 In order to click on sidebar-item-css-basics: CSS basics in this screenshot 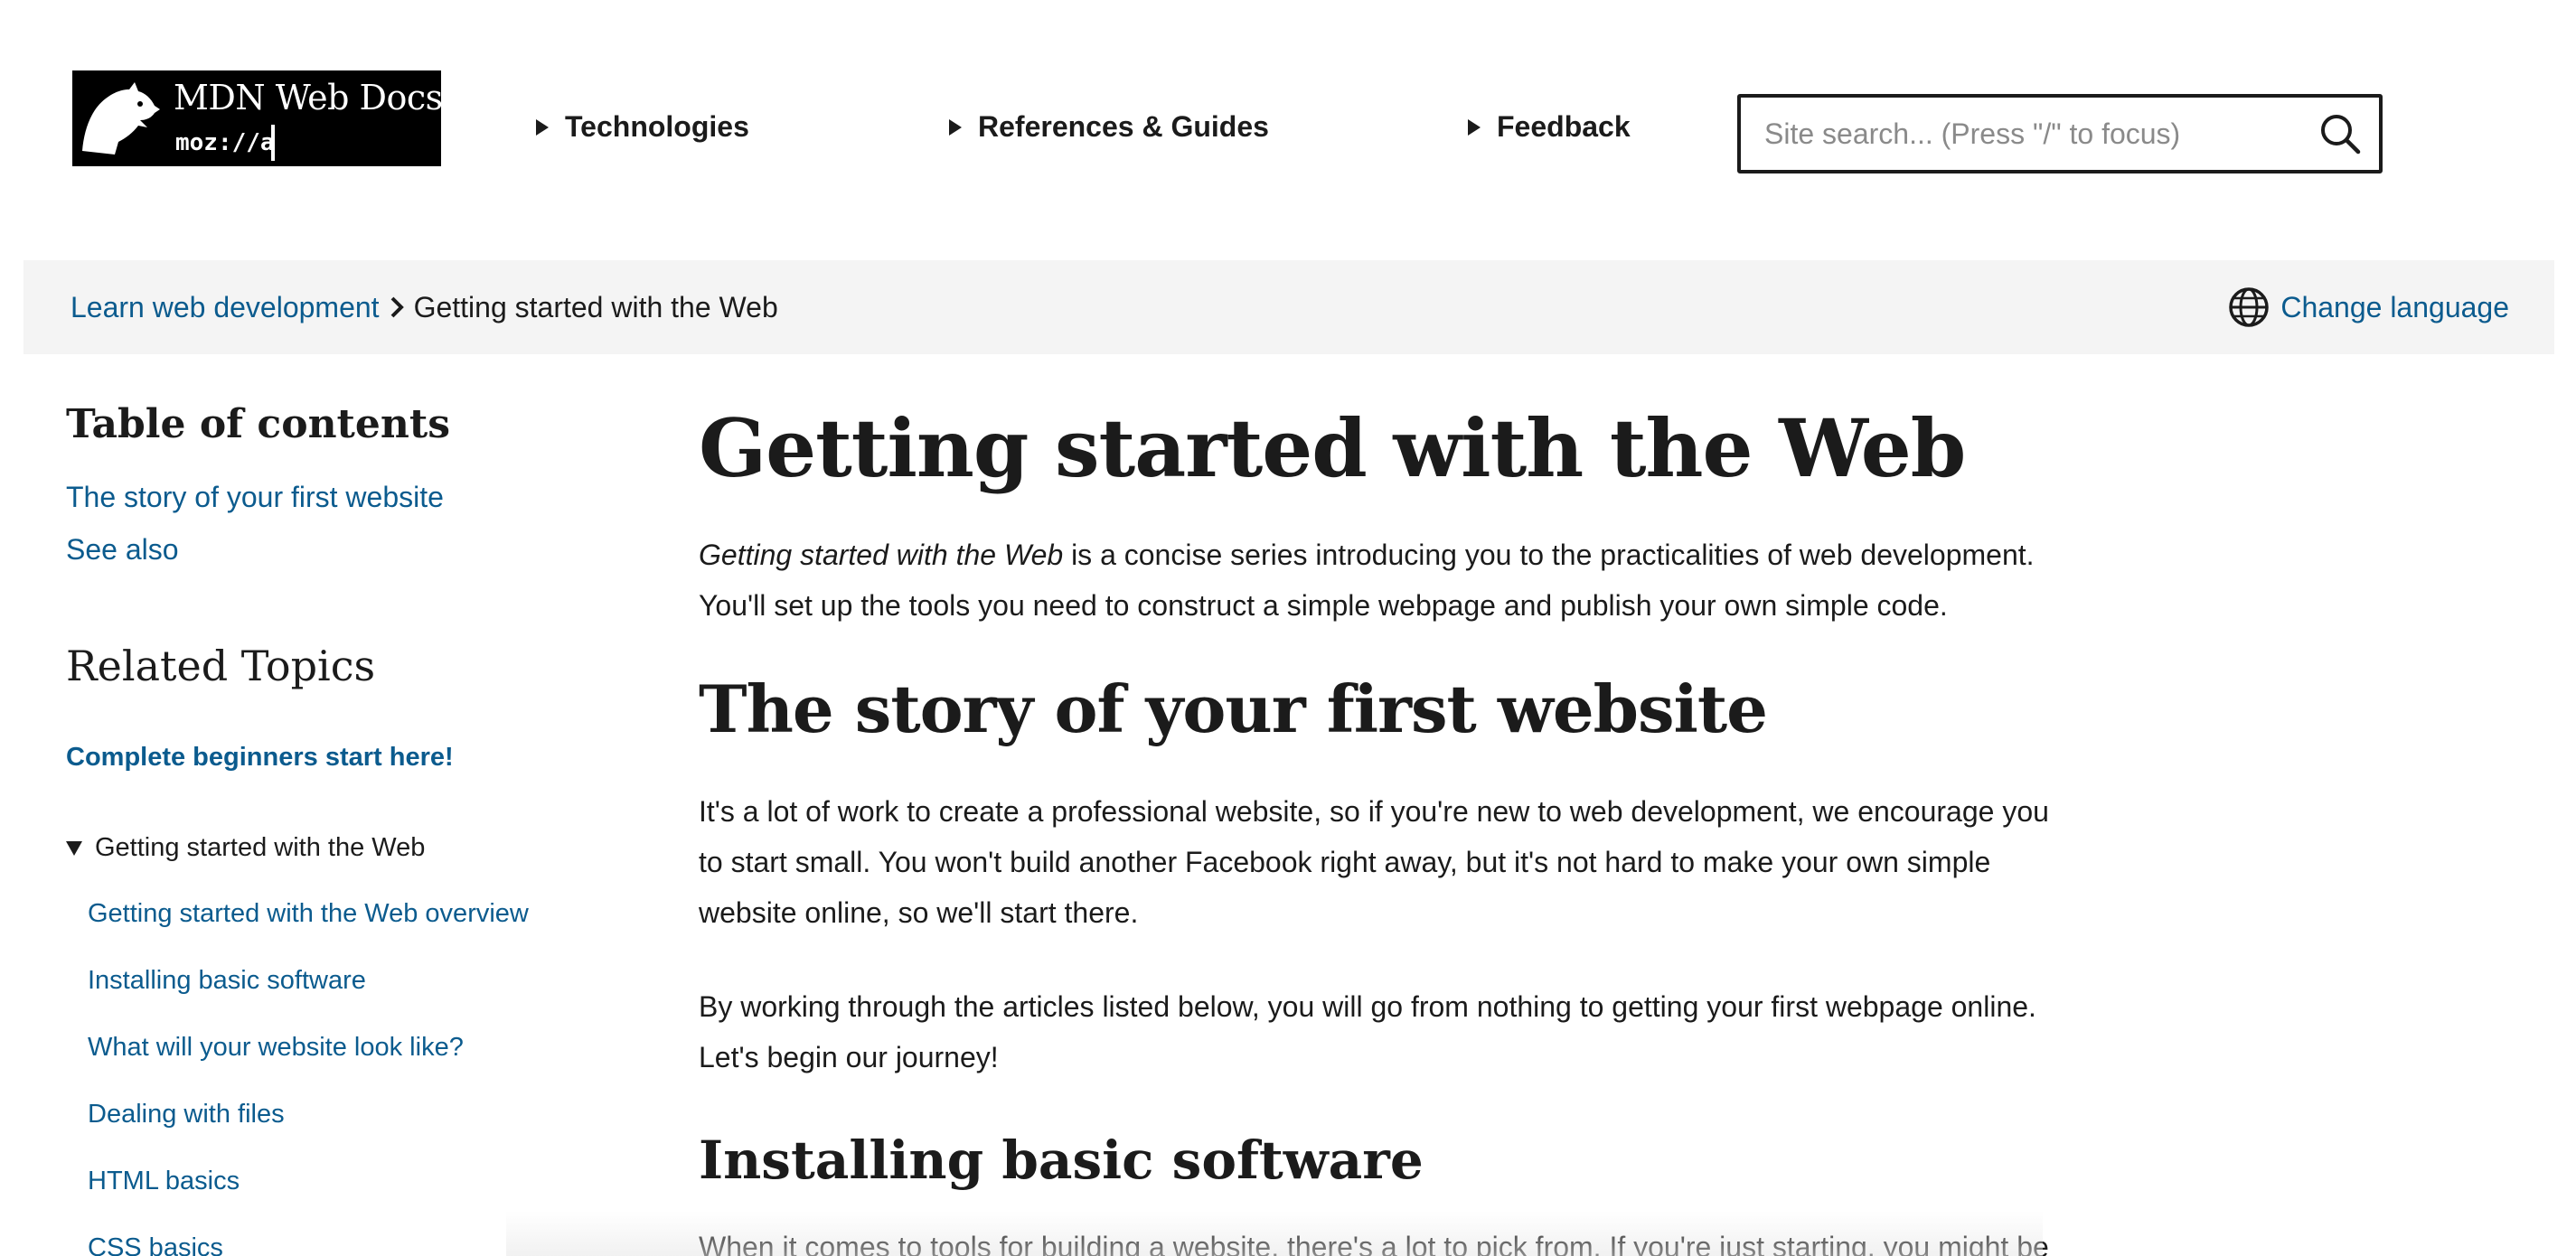, I will do `click(155, 1244)`.